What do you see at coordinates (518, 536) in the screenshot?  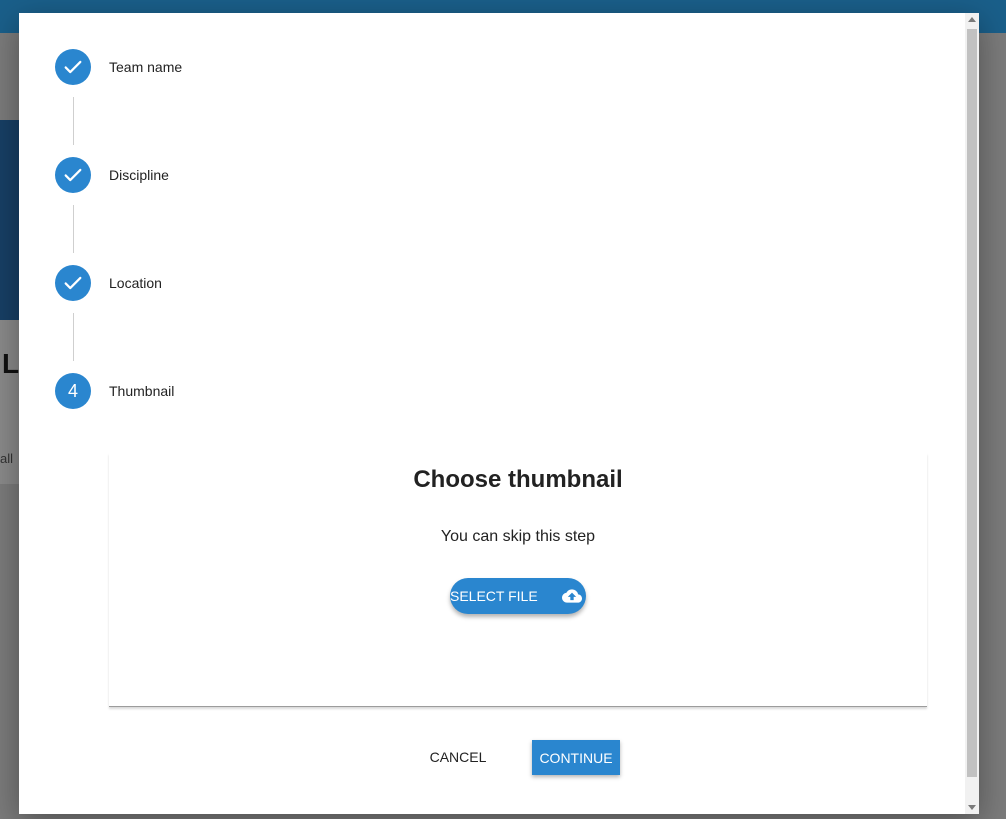 I see `content-subtitle: You can skip this step` at bounding box center [518, 536].